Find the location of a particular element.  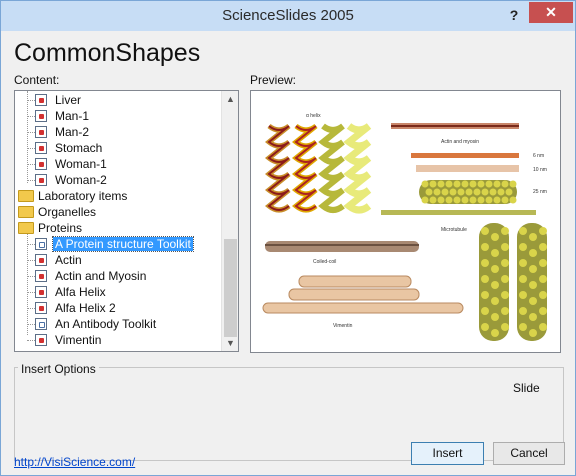

tree-item-label: Laboratory items is located at coordinates (83, 196).